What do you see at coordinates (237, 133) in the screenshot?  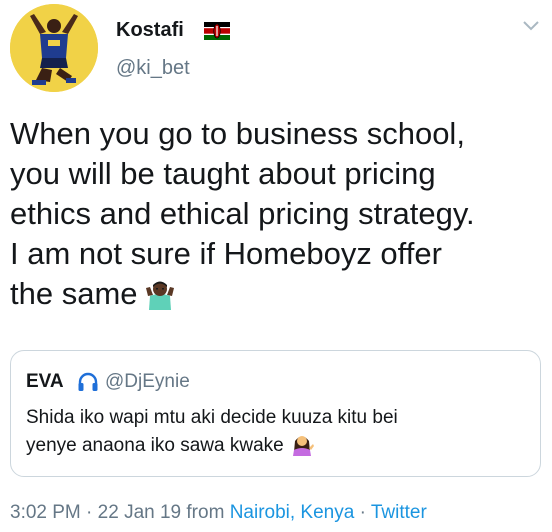 I see `tweet-line: When you go to business school,` at bounding box center [237, 133].